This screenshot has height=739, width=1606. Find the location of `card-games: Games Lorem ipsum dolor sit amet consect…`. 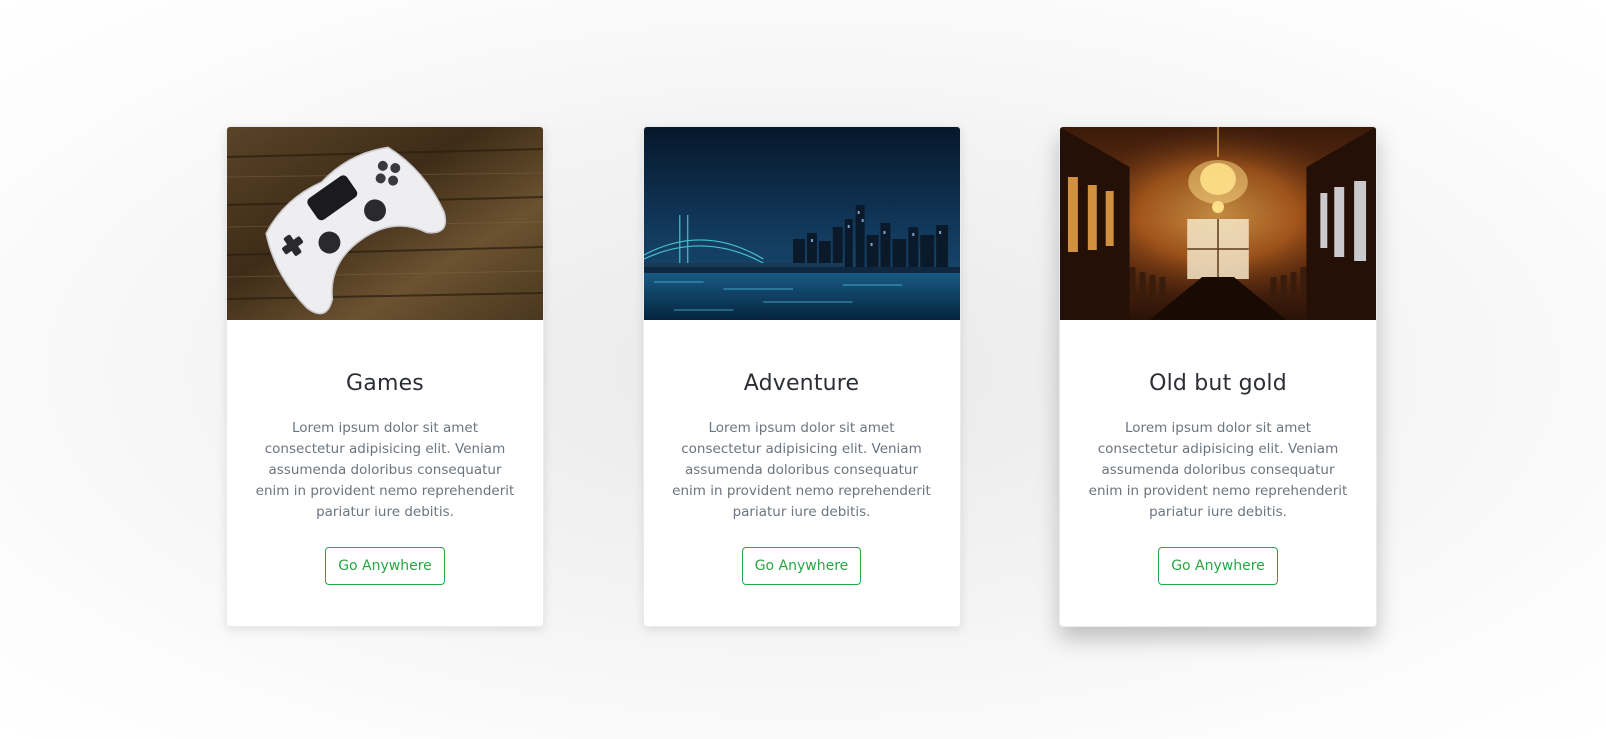

card-games: Games Lorem ipsum dolor sit amet consect… is located at coordinates (385, 376).